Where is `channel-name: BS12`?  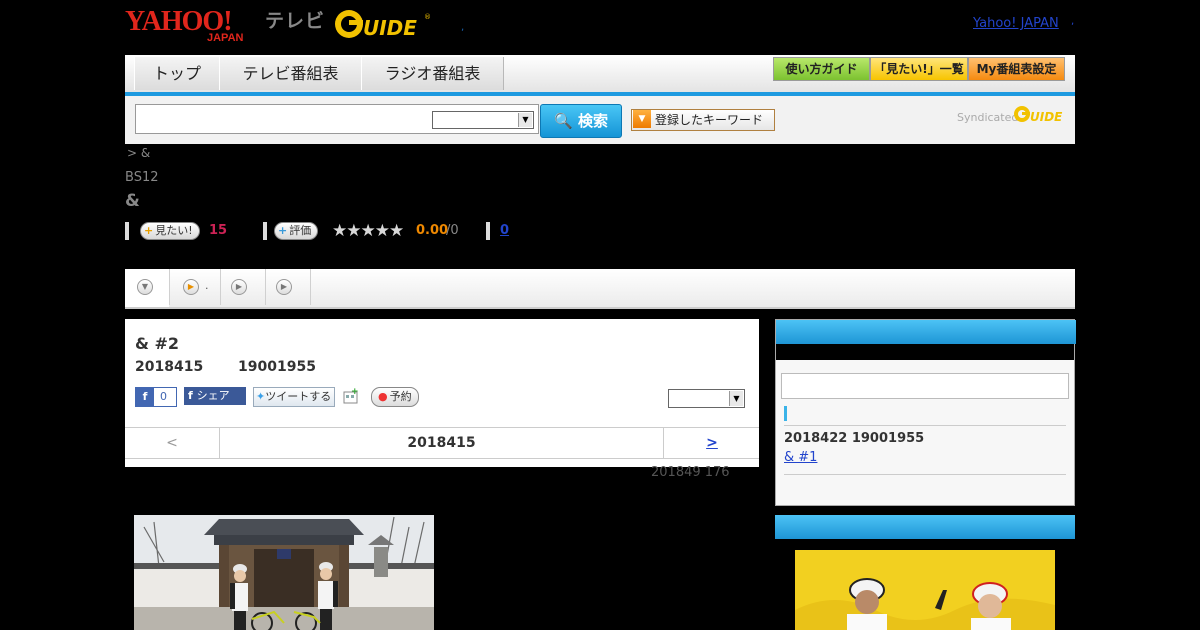 channel-name: BS12 is located at coordinates (142, 177).